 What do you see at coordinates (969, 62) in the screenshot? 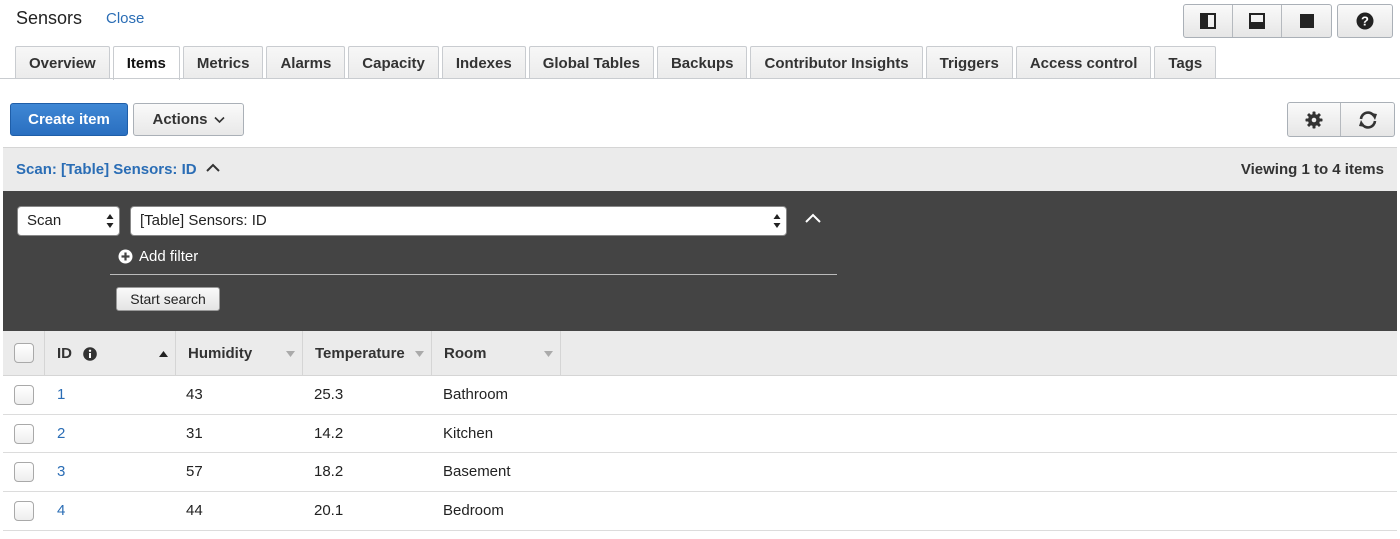
I see `tab-triggers: Triggers` at bounding box center [969, 62].